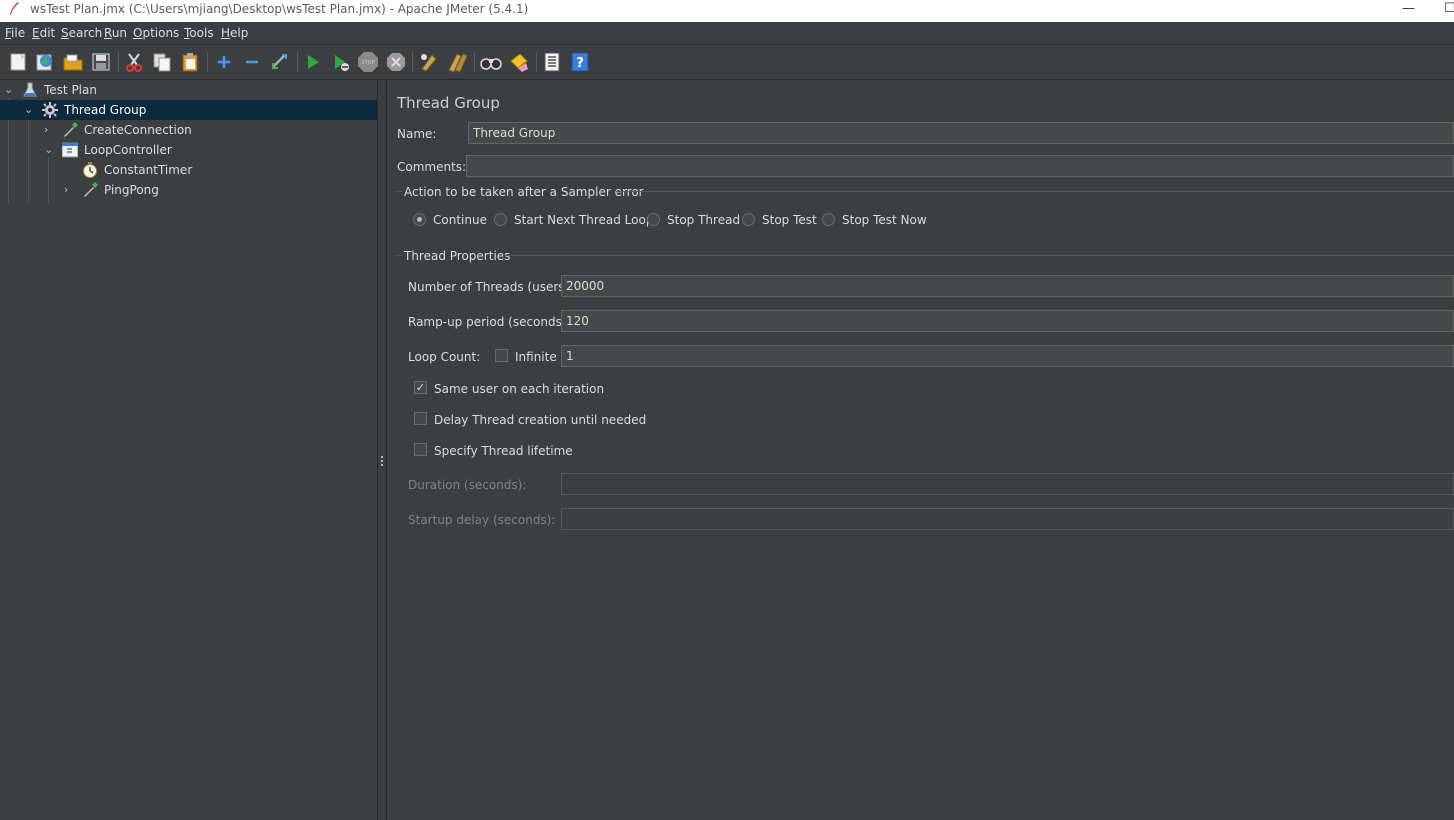 The height and width of the screenshot is (820, 1454). I want to click on tree-node-label: Test Plan, so click(70, 90).